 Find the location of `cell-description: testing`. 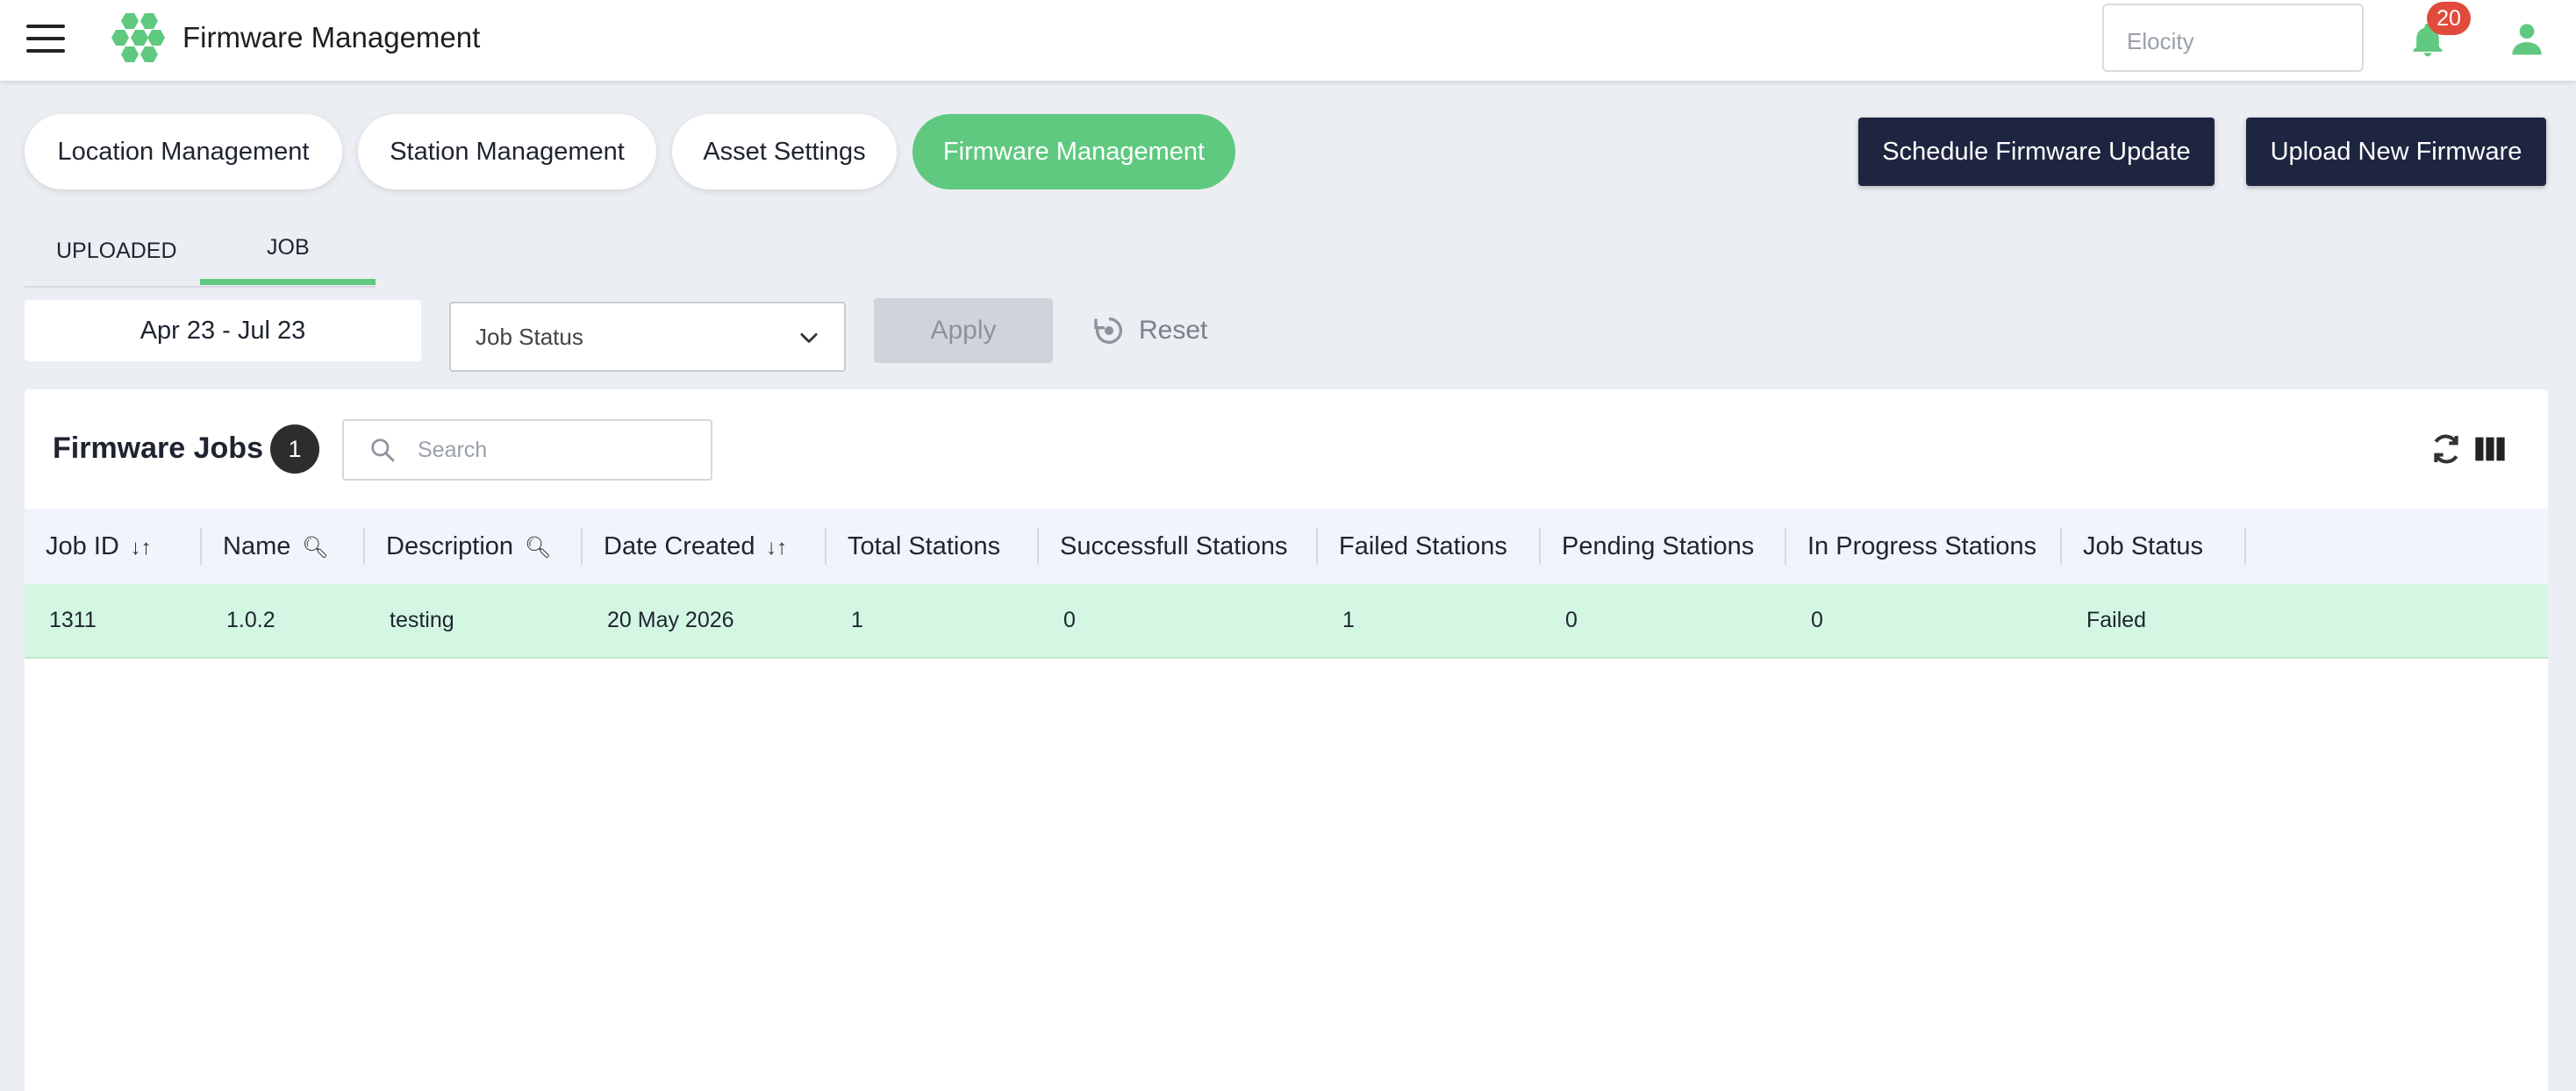

cell-description: testing is located at coordinates (422, 620).